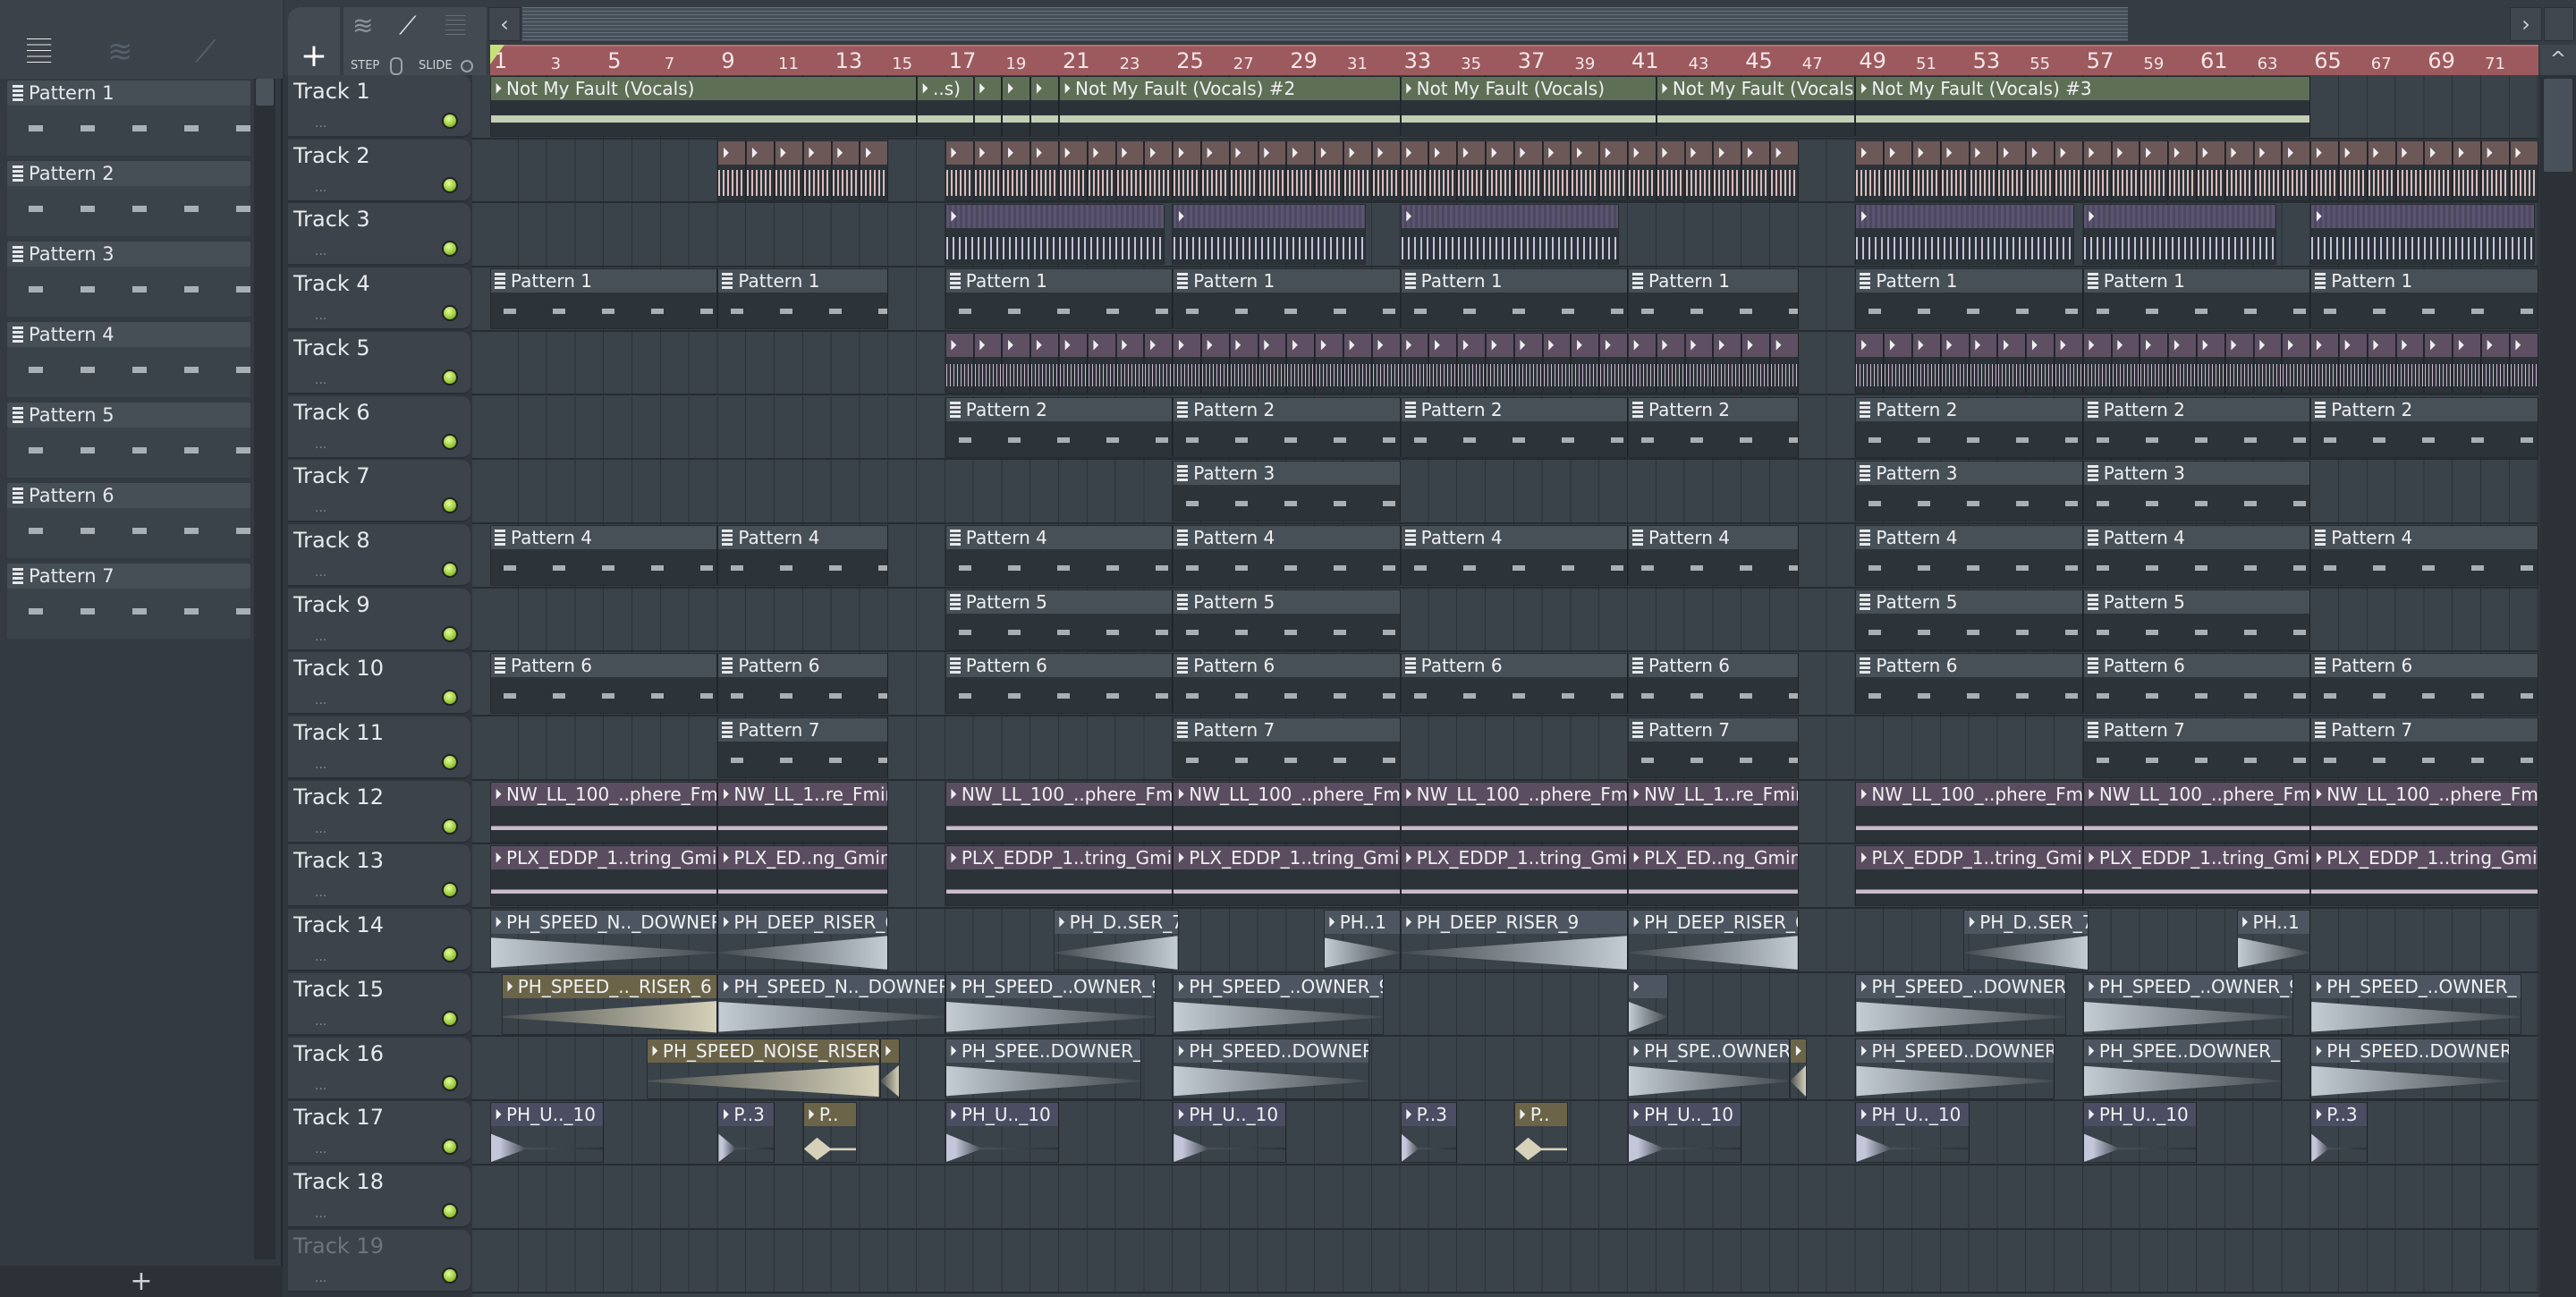 The image size is (2576, 1297). I want to click on slide-toggle, so click(467, 66).